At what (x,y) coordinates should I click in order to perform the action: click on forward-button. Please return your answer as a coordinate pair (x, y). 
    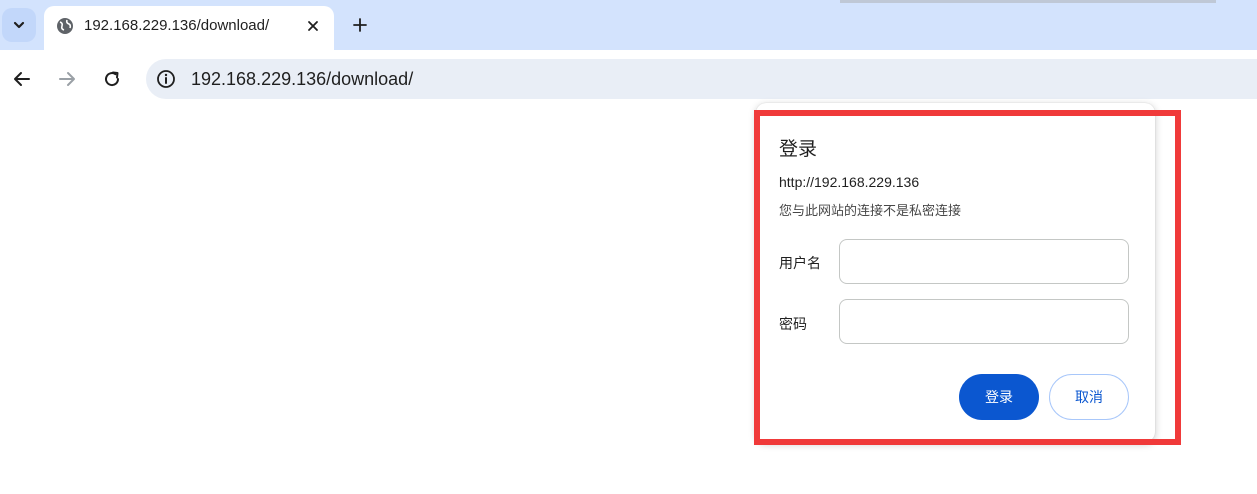
    Looking at the image, I should click on (67, 79).